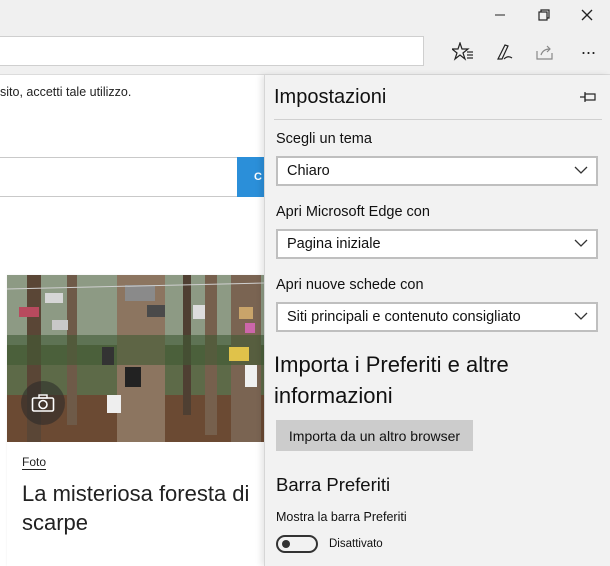 This screenshot has width=610, height=566. I want to click on pen-note-icon, so click(505, 52).